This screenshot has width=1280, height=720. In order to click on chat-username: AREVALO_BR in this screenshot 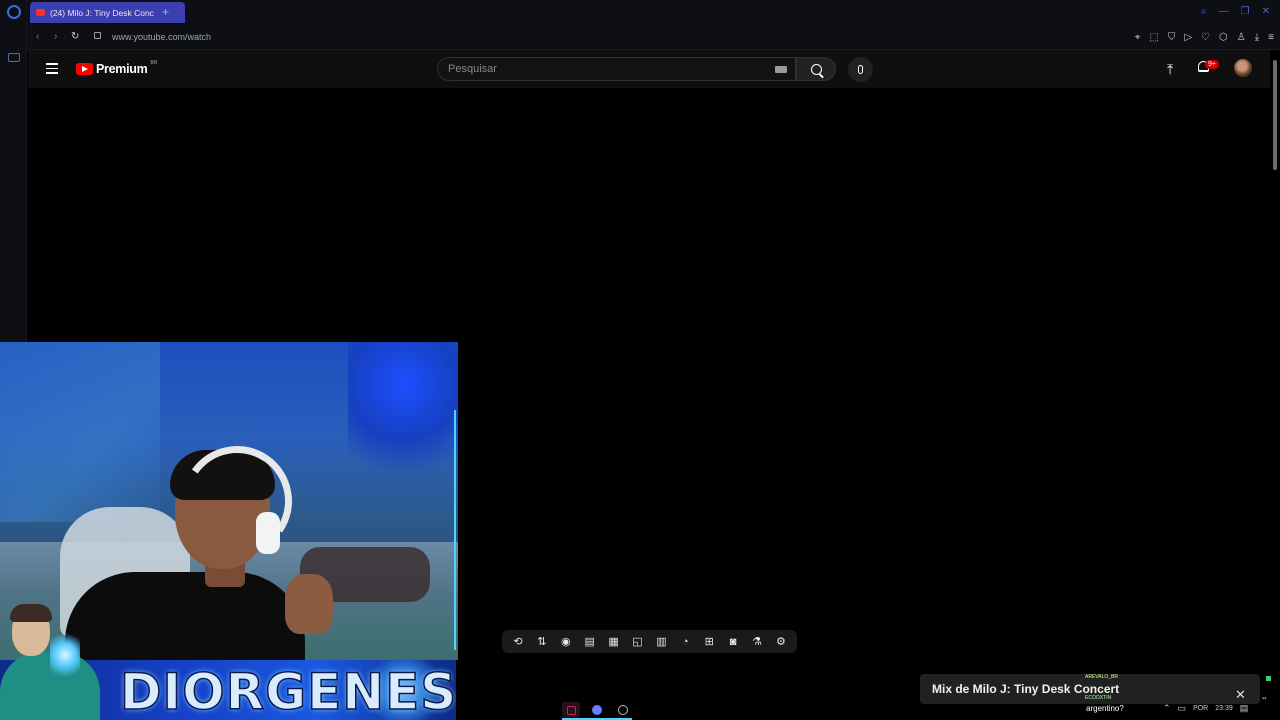, I will do `click(1101, 677)`.